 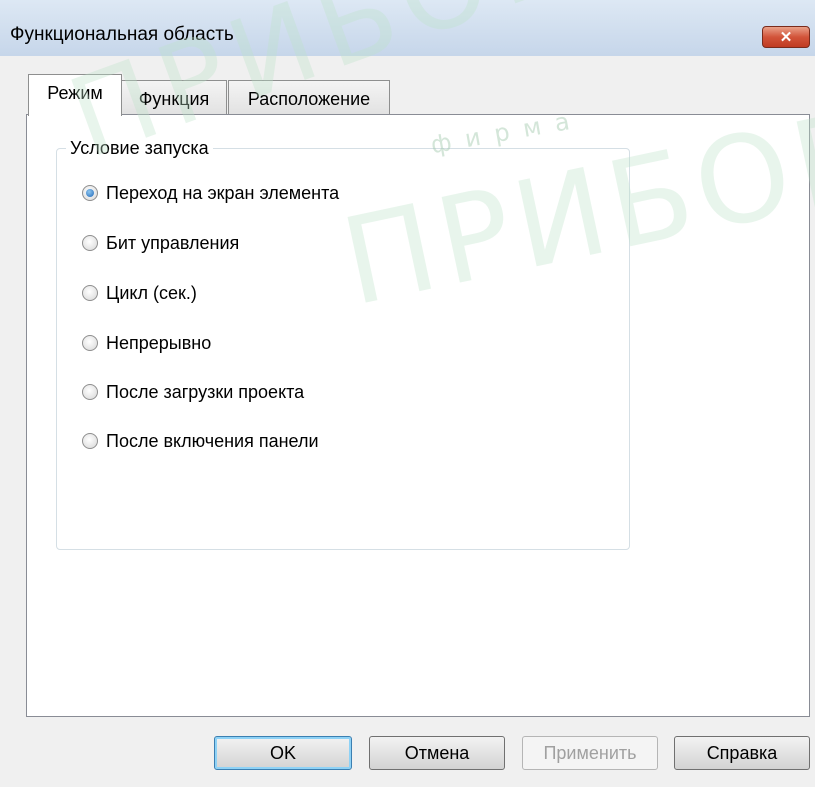 What do you see at coordinates (159, 342) in the screenshot?
I see `radio-label: Непрерывно` at bounding box center [159, 342].